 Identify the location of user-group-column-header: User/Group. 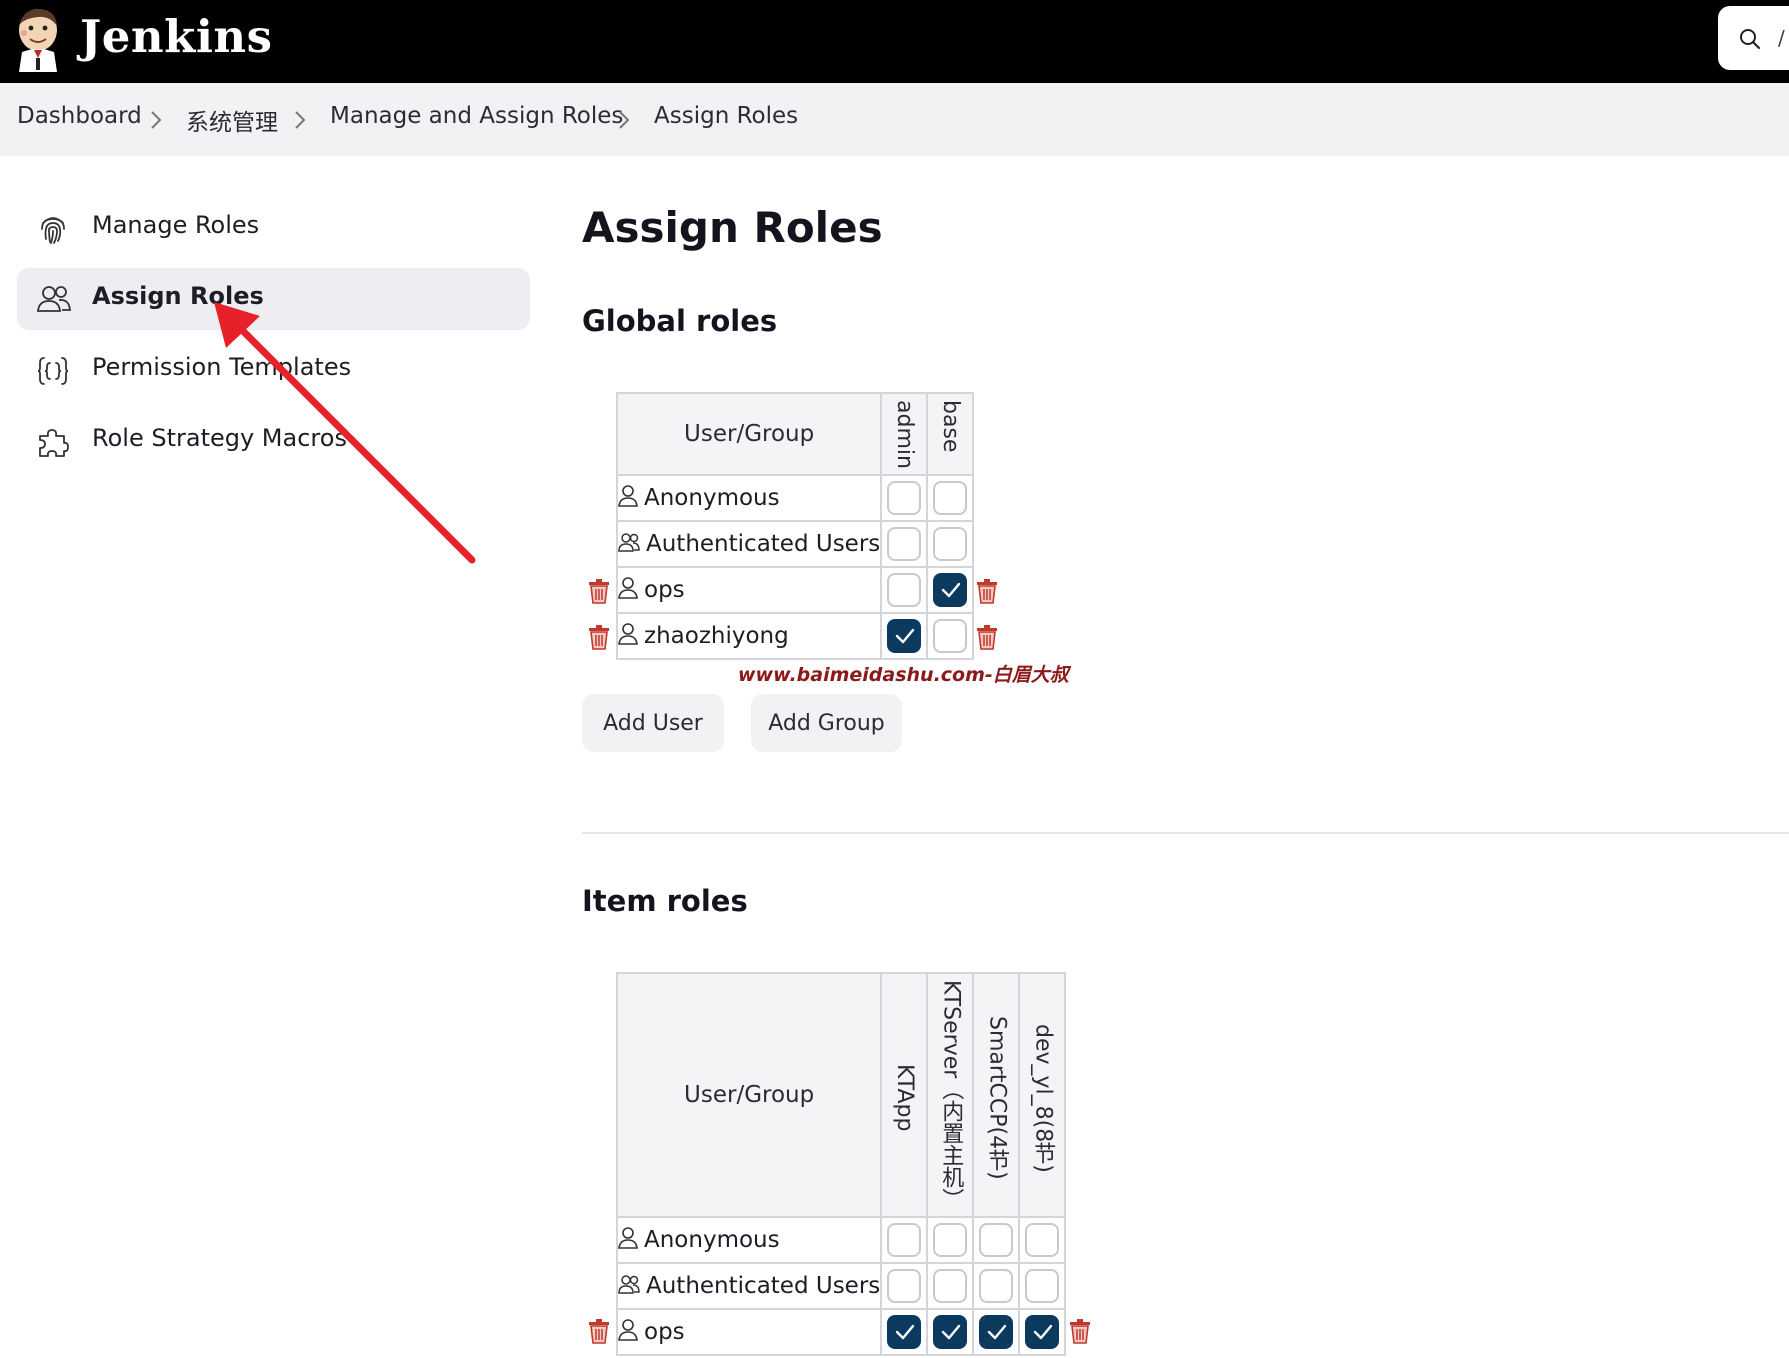
(749, 1095).